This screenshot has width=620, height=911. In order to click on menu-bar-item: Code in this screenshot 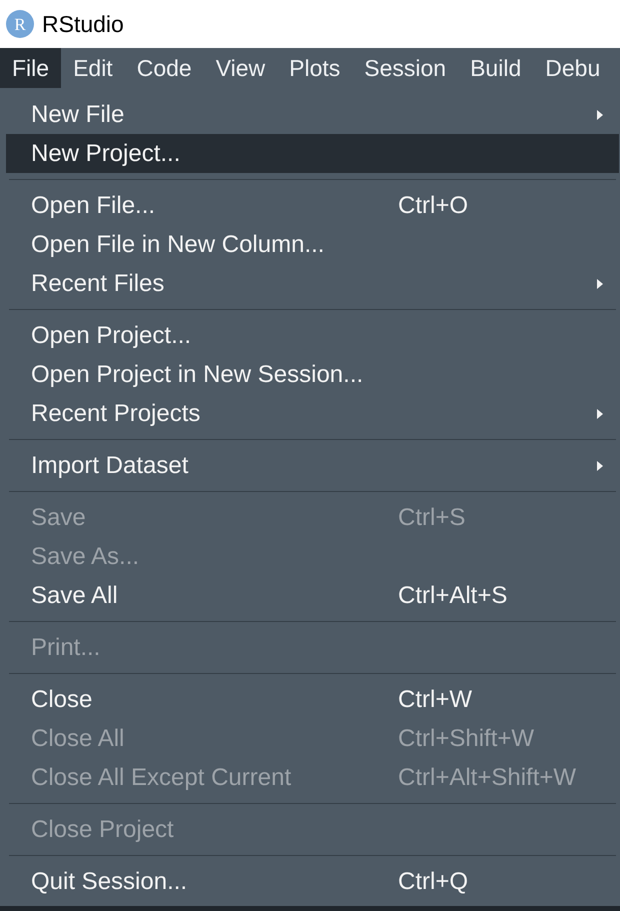, I will do `click(164, 68)`.